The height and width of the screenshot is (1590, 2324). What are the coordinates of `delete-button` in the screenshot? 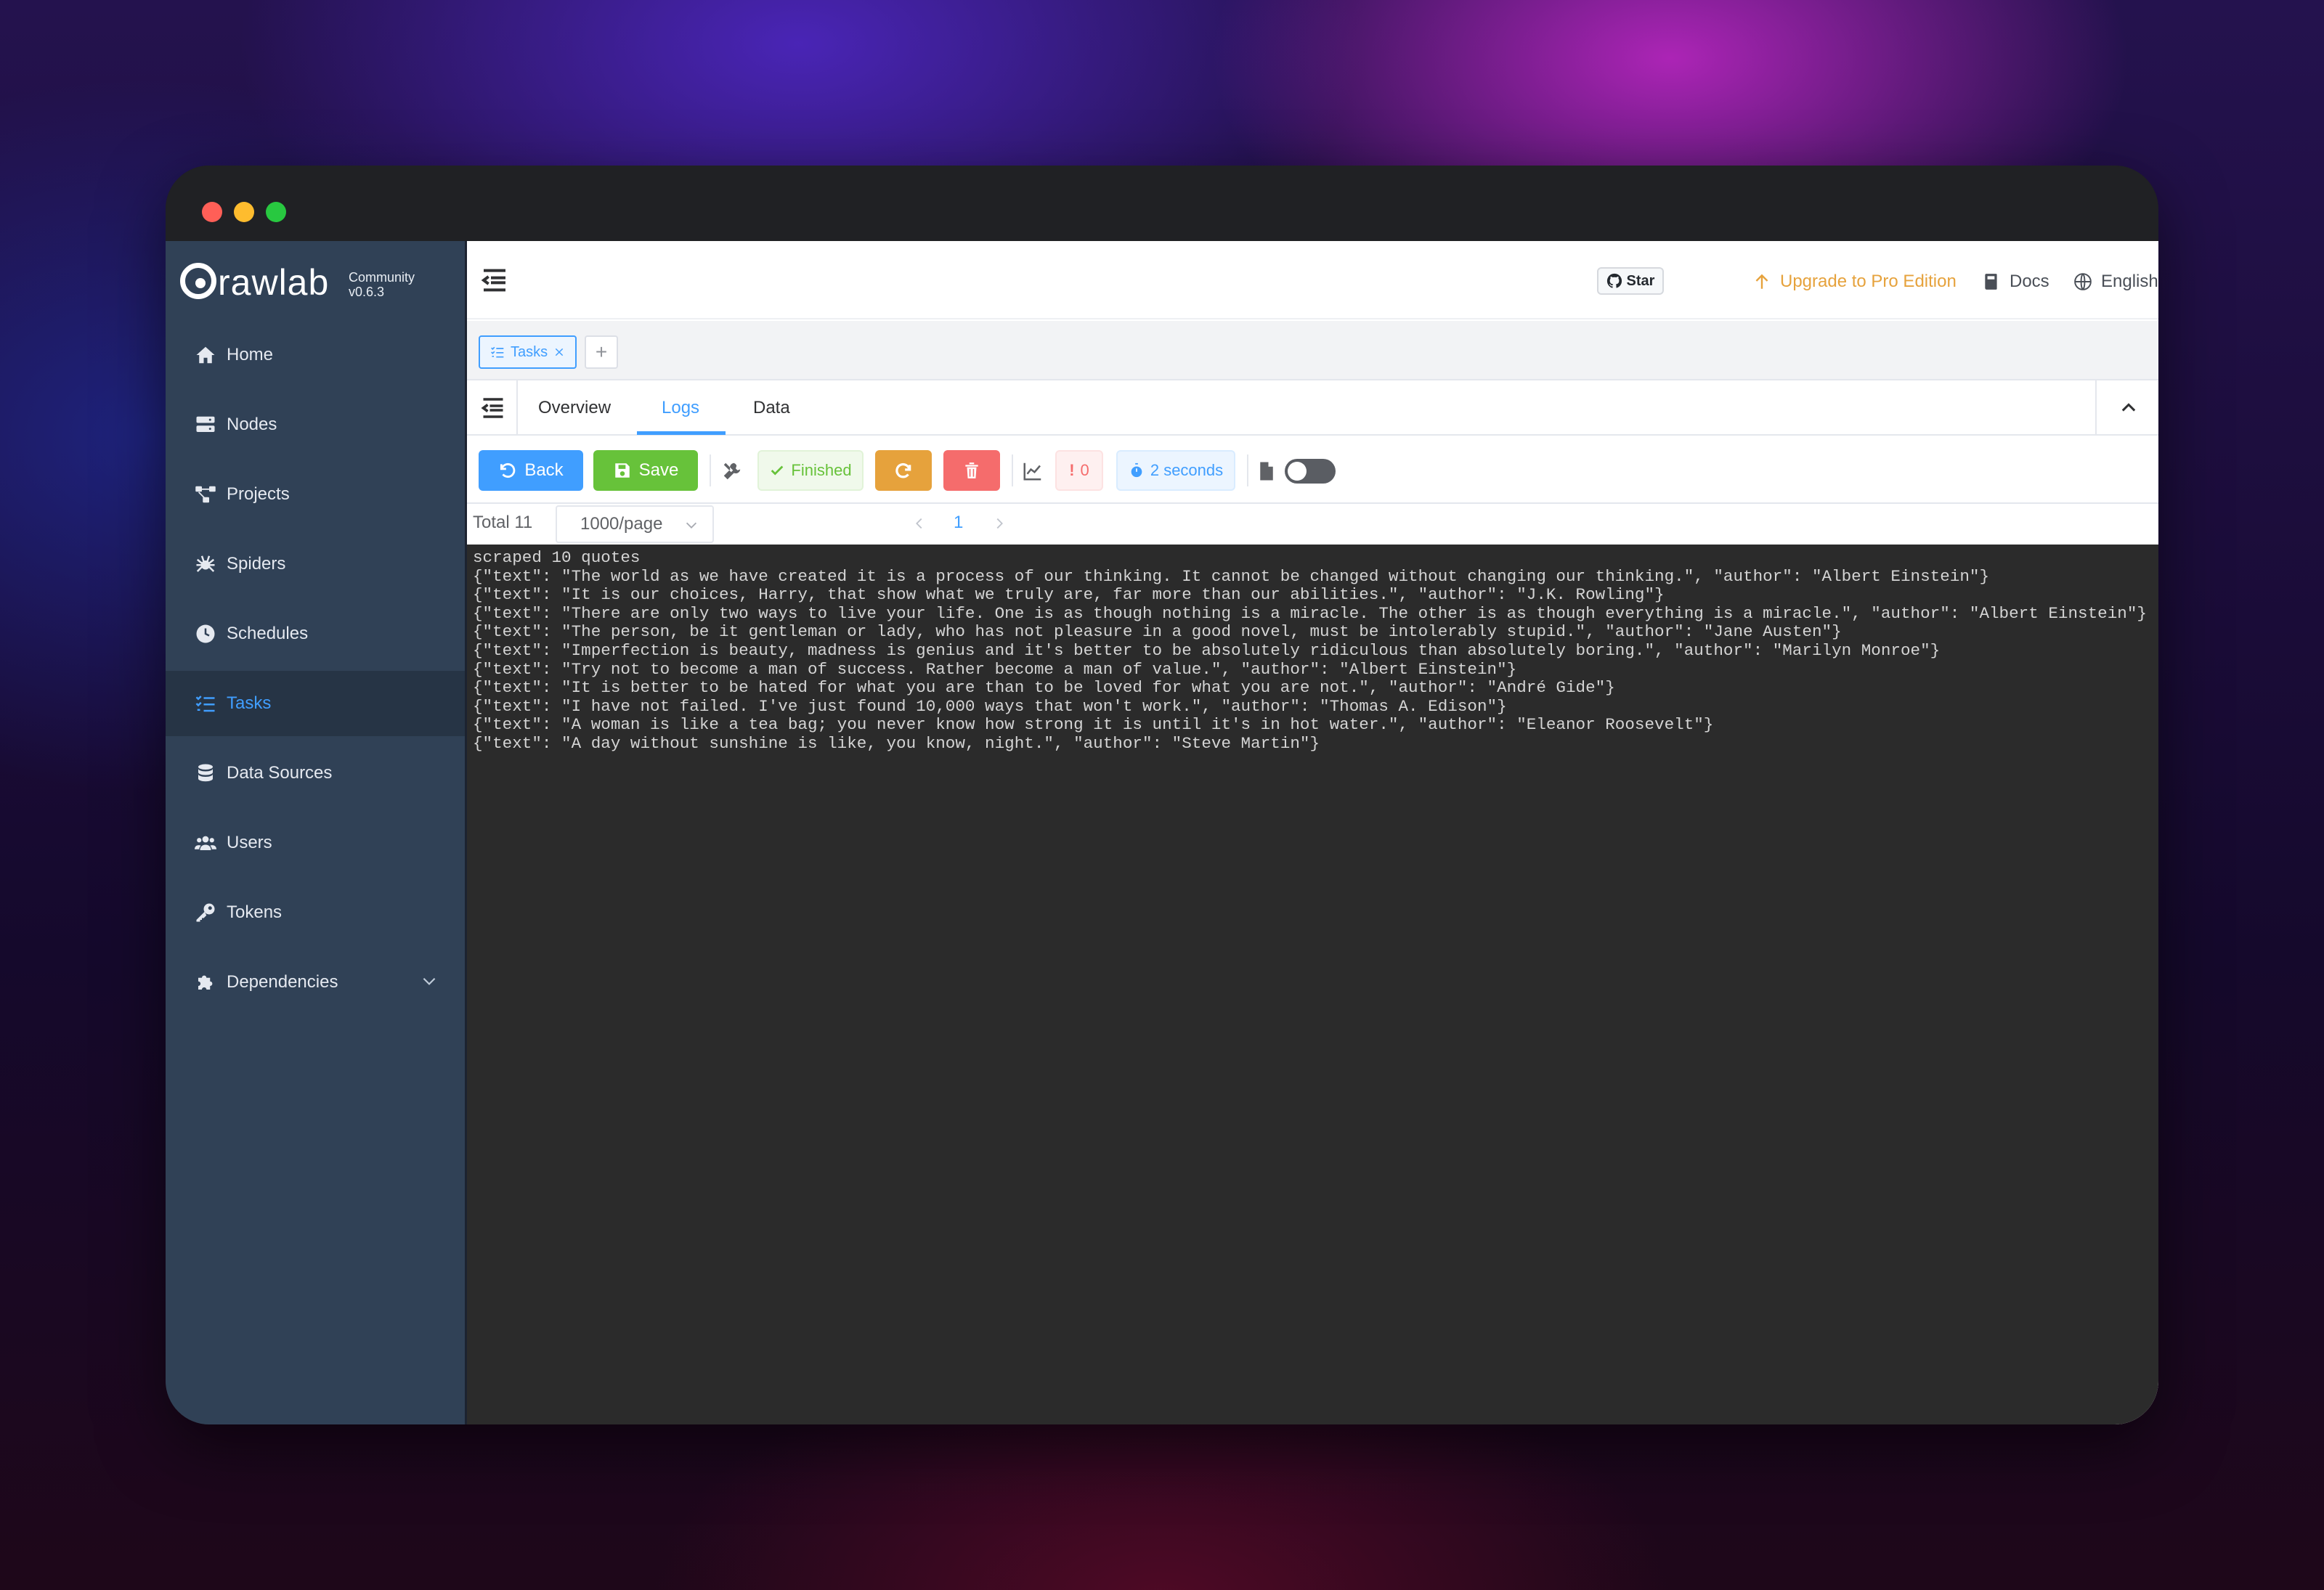 It's located at (971, 470).